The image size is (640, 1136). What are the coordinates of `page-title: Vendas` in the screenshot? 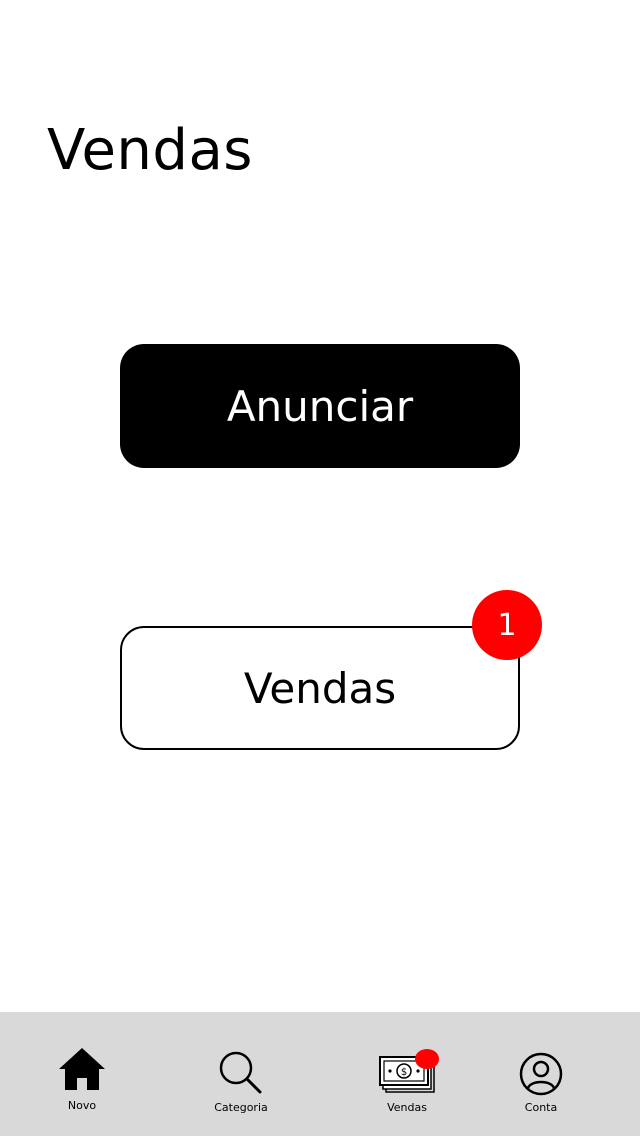 It's located at (150, 150).